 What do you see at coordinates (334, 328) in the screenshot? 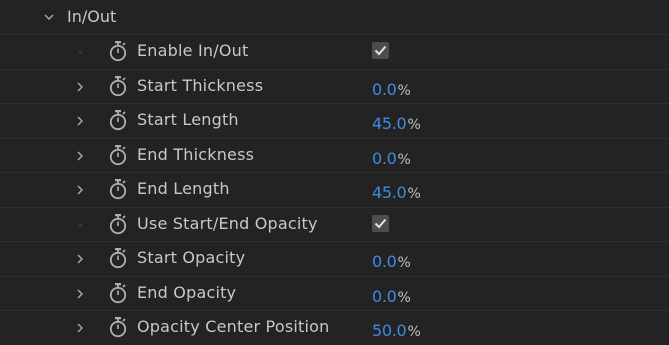
I see `property-row-opacity-center-position: Opacity Center Position 50.0%` at bounding box center [334, 328].